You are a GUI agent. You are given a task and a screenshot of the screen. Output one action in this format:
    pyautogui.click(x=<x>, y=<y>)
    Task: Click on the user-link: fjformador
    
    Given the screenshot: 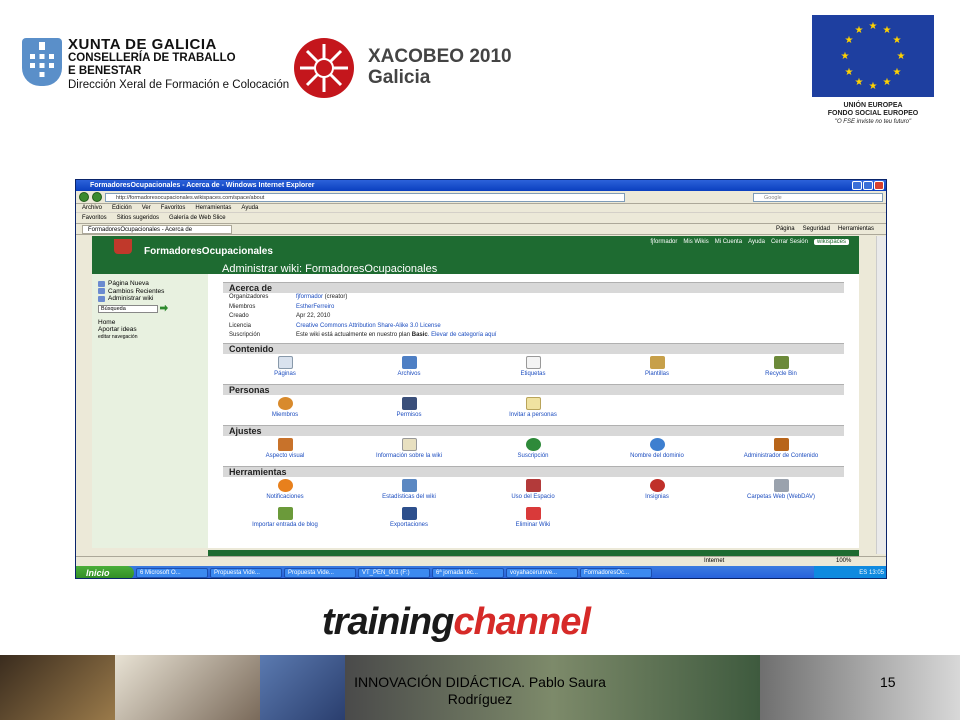 What is the action you would take?
    pyautogui.click(x=663, y=242)
    